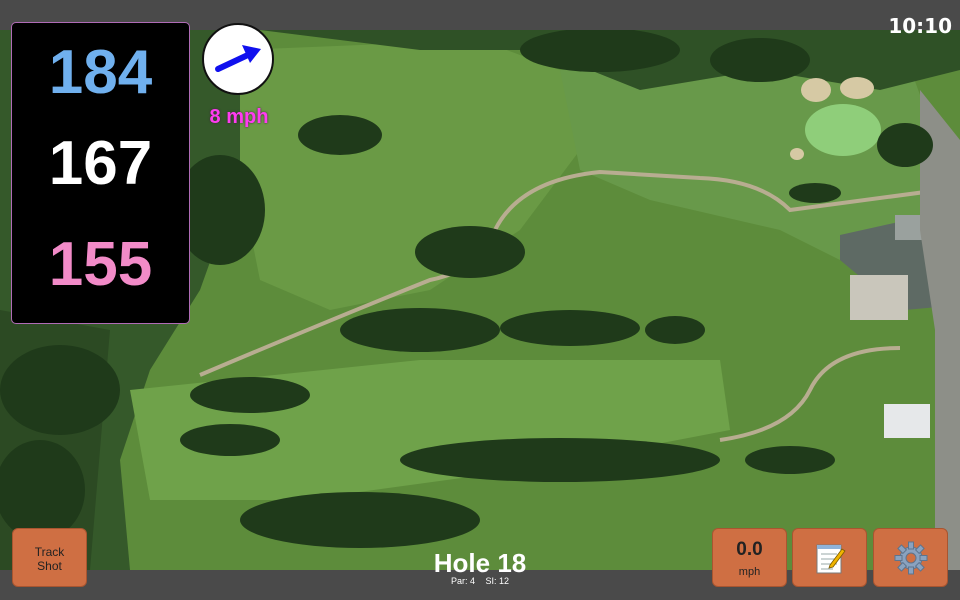  What do you see at coordinates (239, 117) in the screenshot?
I see `wind-speed-label: 8 mph` at bounding box center [239, 117].